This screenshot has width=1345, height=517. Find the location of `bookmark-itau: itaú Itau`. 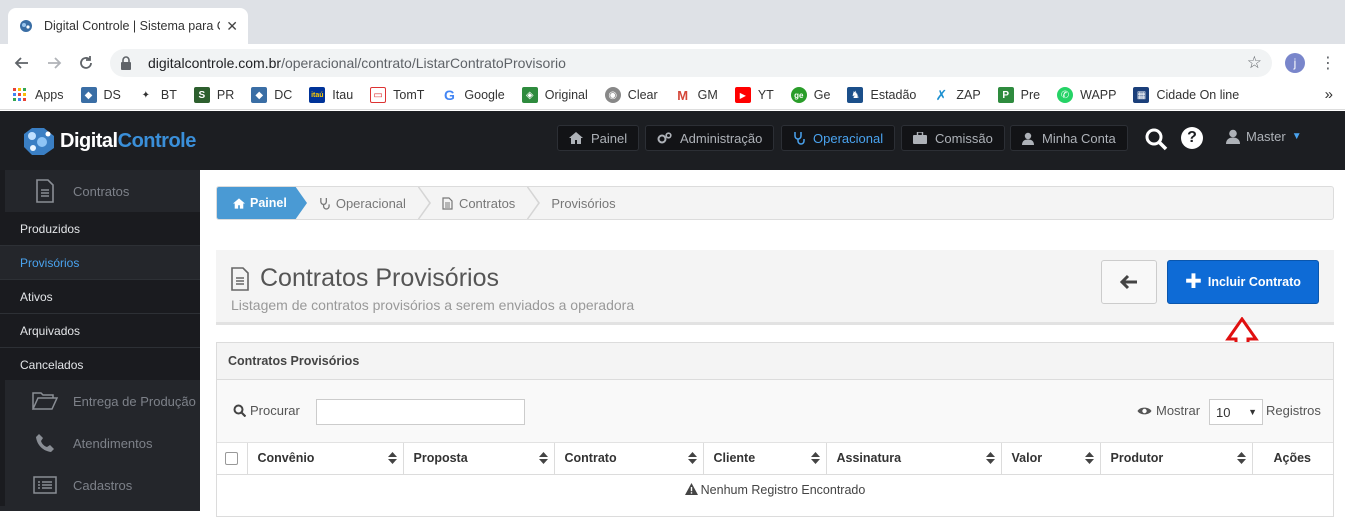

bookmark-itau: itaú Itau is located at coordinates (331, 95).